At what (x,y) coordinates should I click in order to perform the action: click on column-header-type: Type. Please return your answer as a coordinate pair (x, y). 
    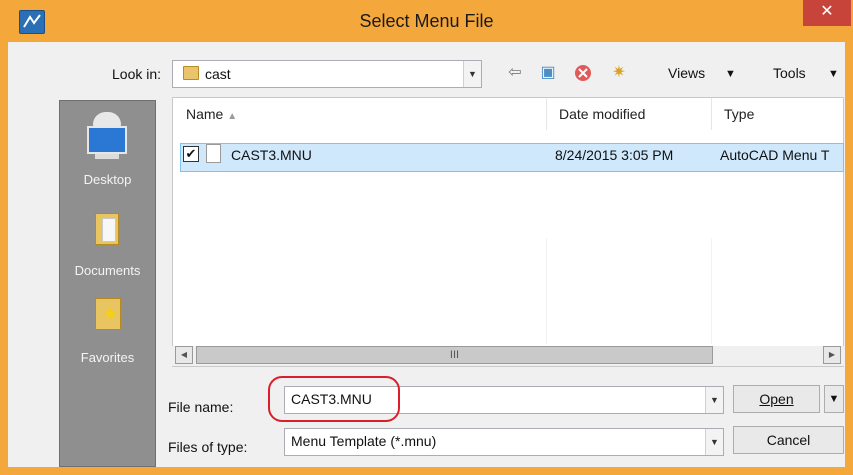
    Looking at the image, I should click on (739, 114).